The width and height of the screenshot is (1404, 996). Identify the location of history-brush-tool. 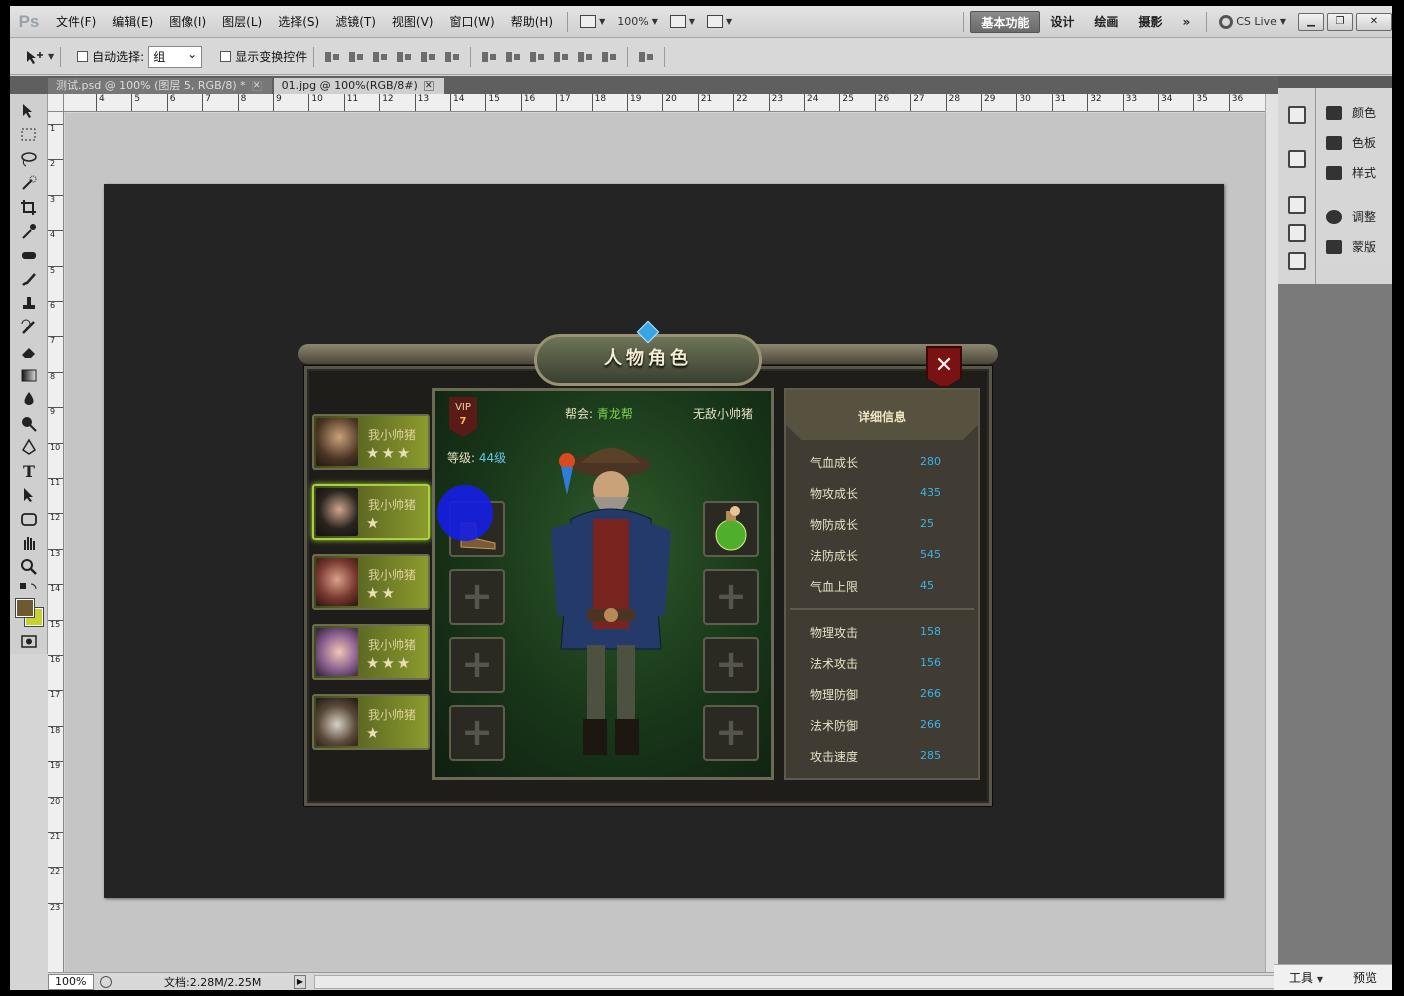
(29, 327).